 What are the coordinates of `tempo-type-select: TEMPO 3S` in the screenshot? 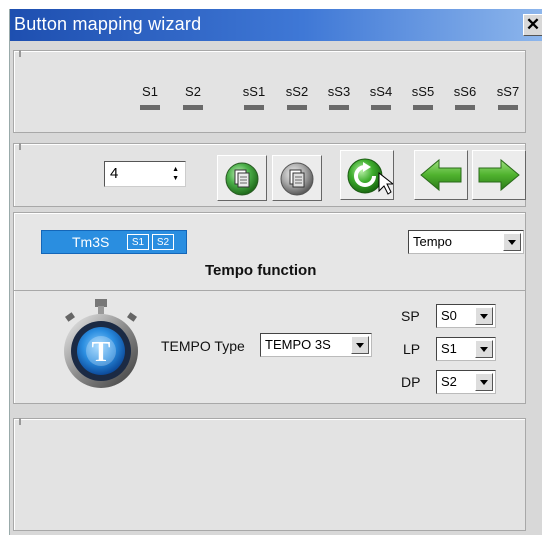 It's located at (316, 345).